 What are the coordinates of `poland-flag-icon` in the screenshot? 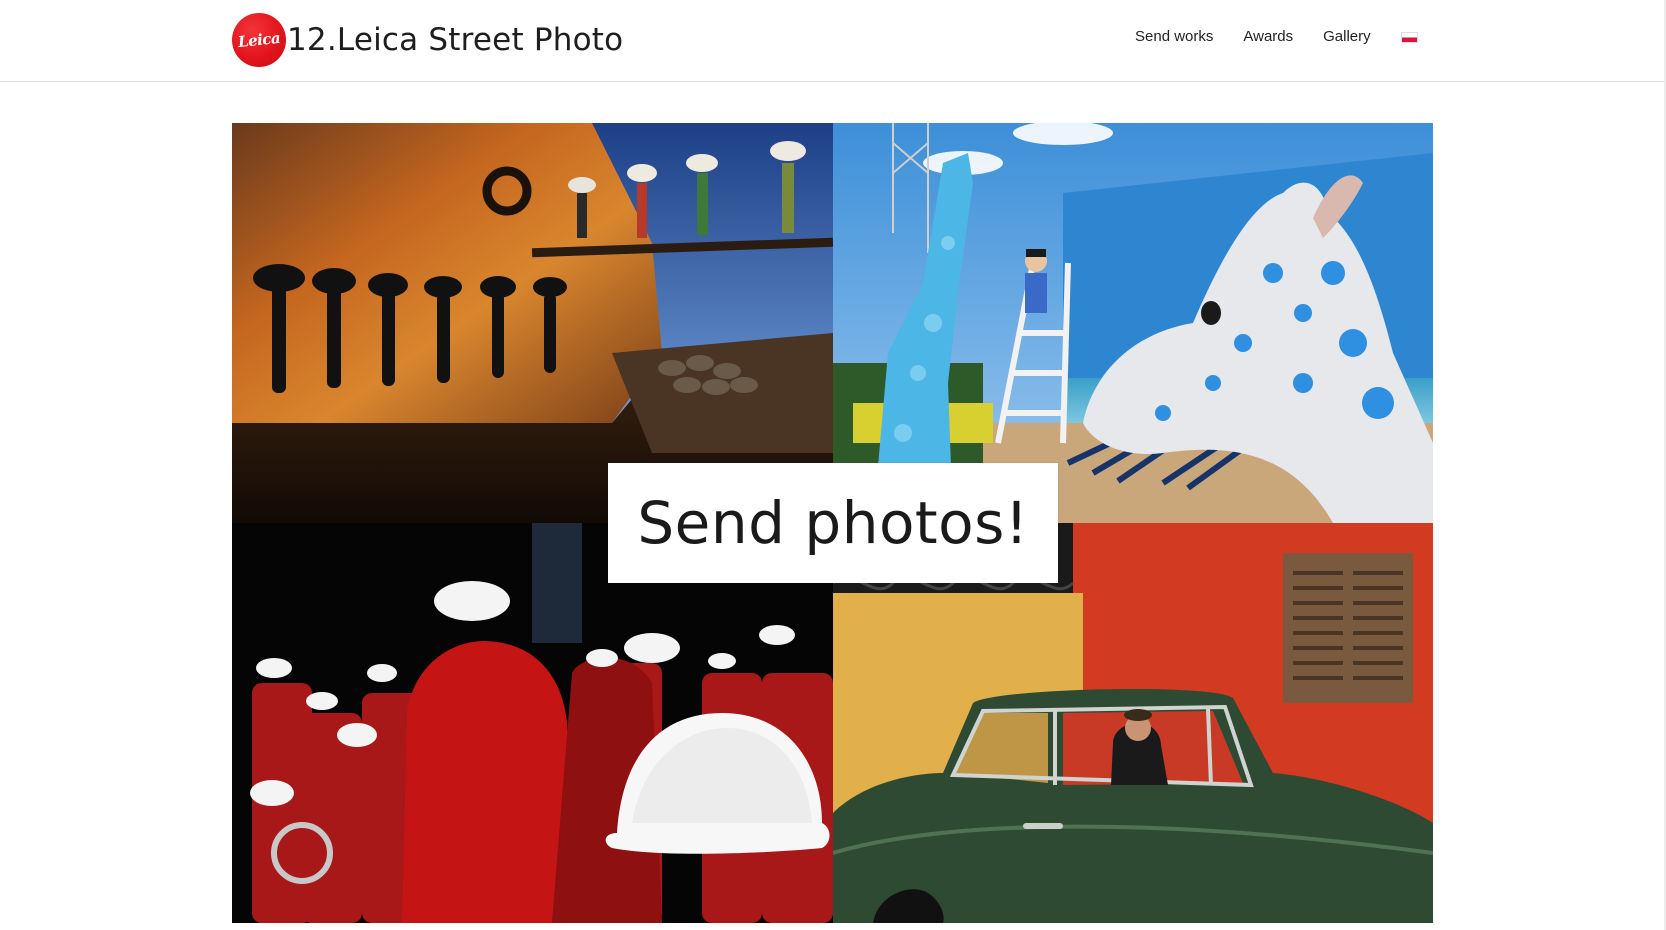 It's located at (1409, 37).